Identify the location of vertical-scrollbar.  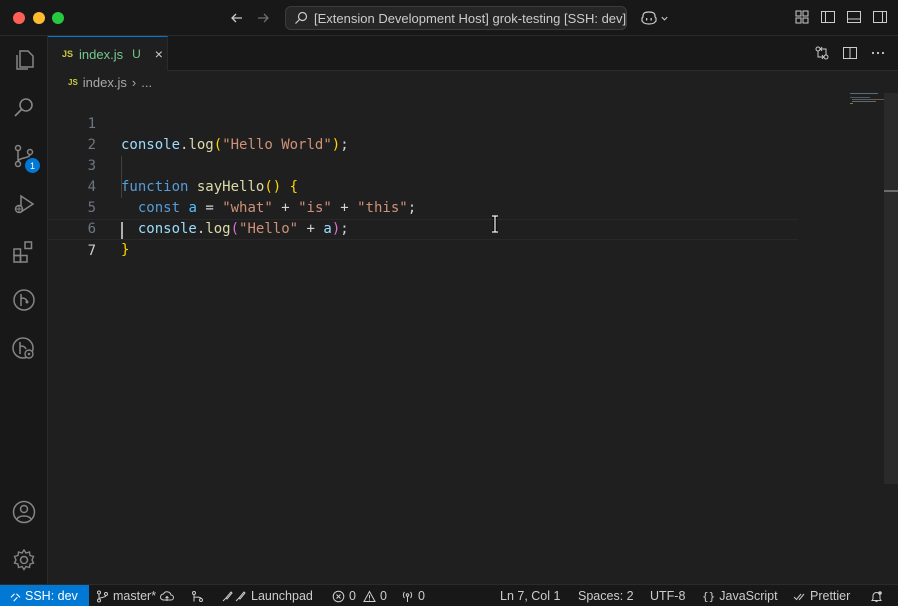
(891, 288).